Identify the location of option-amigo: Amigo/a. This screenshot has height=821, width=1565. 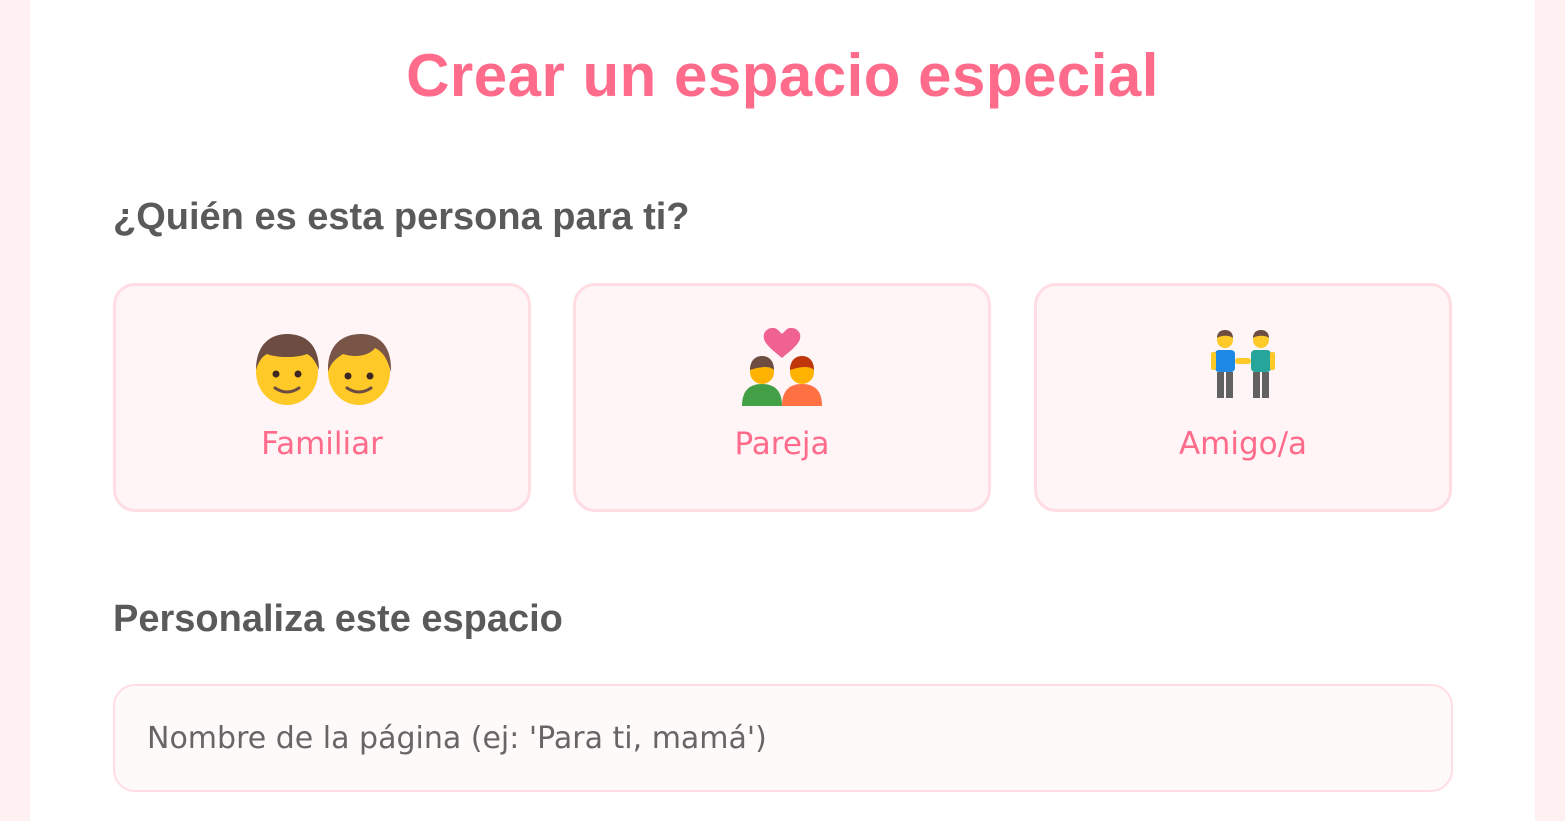
(1243, 397).